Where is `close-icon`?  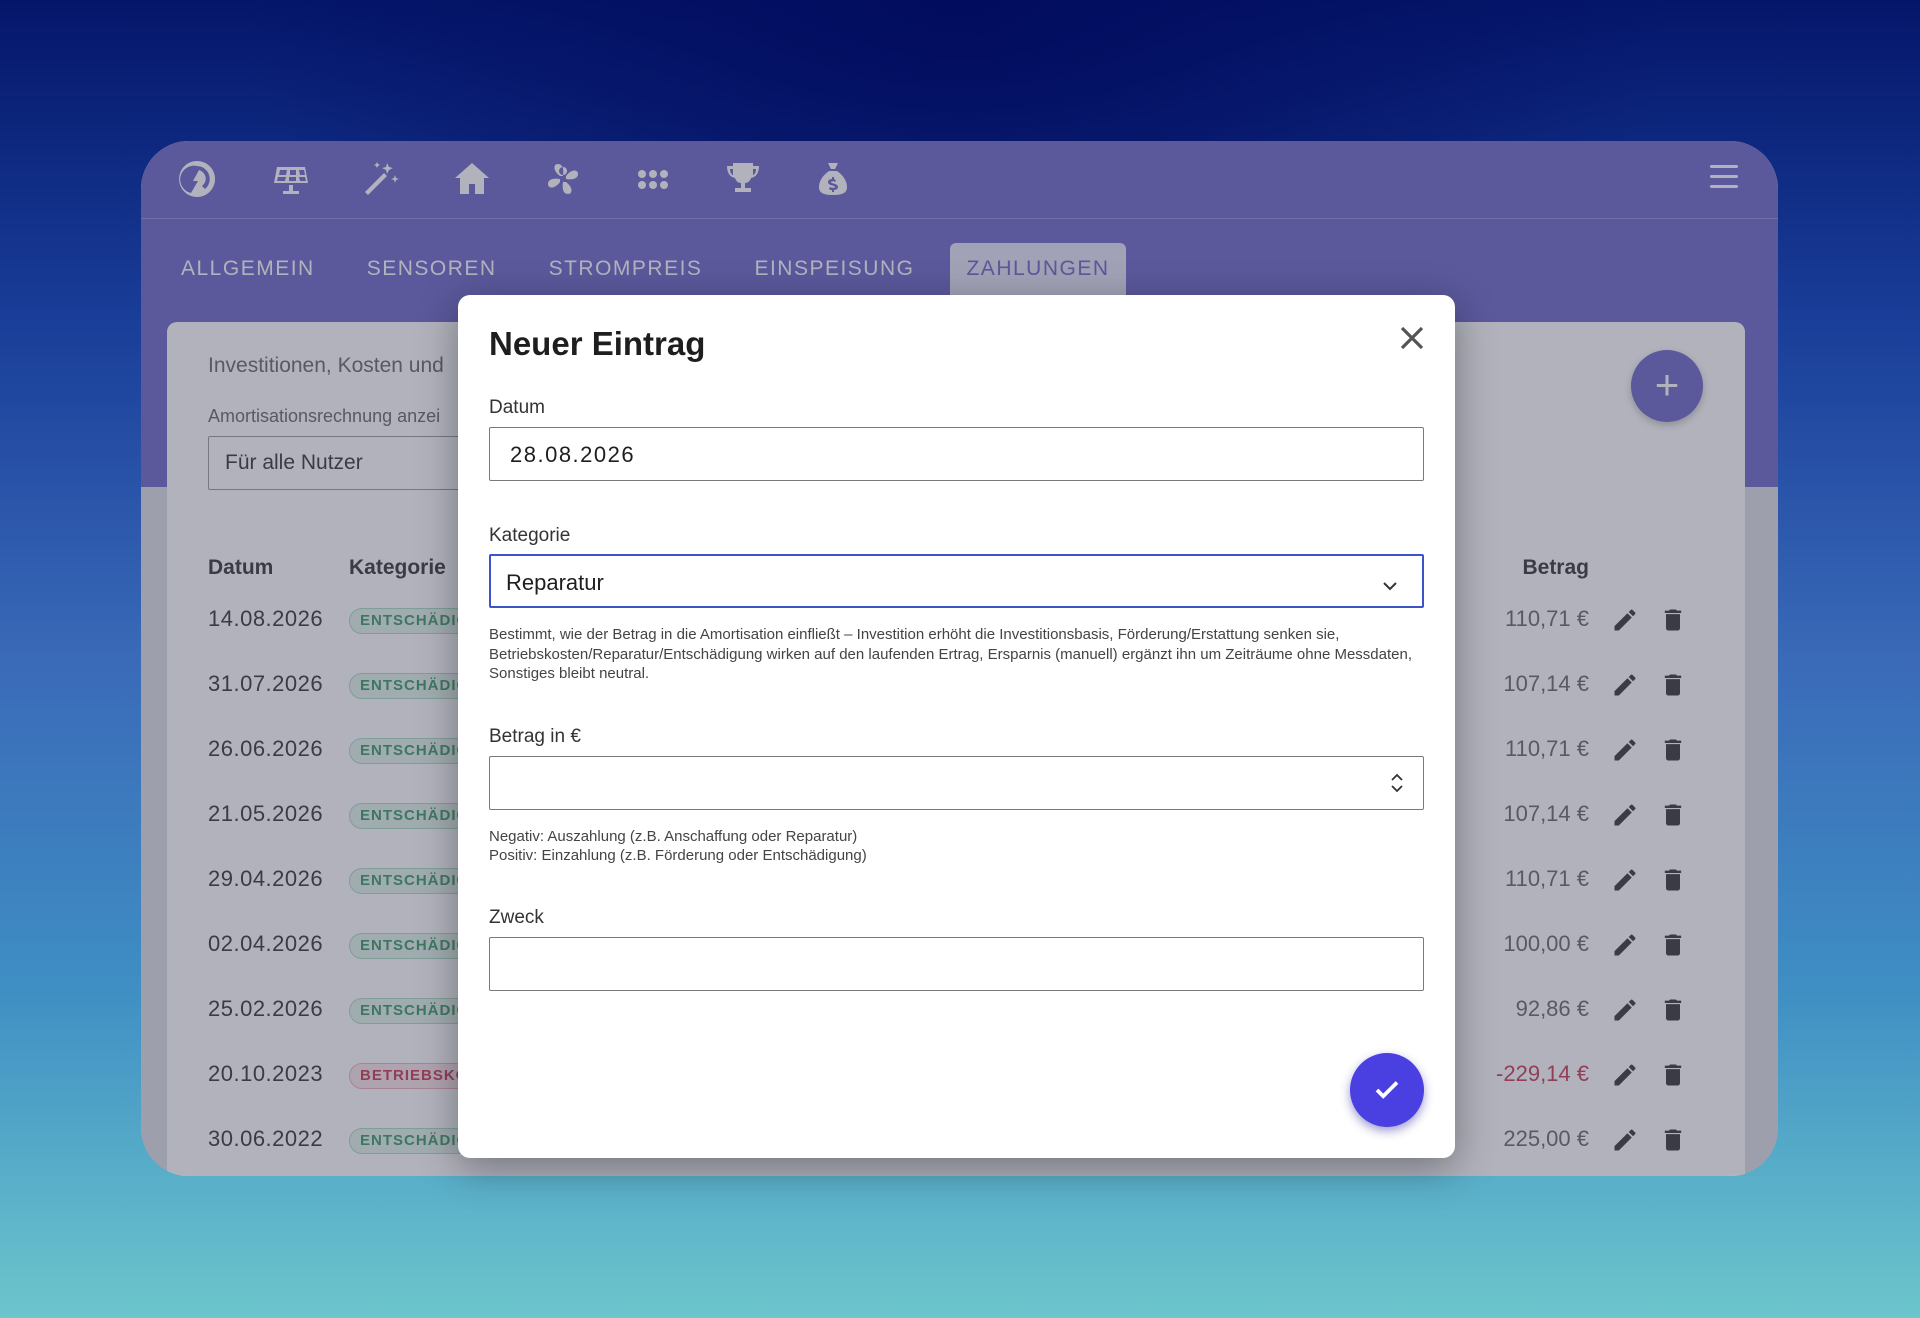
close-icon is located at coordinates (1412, 338).